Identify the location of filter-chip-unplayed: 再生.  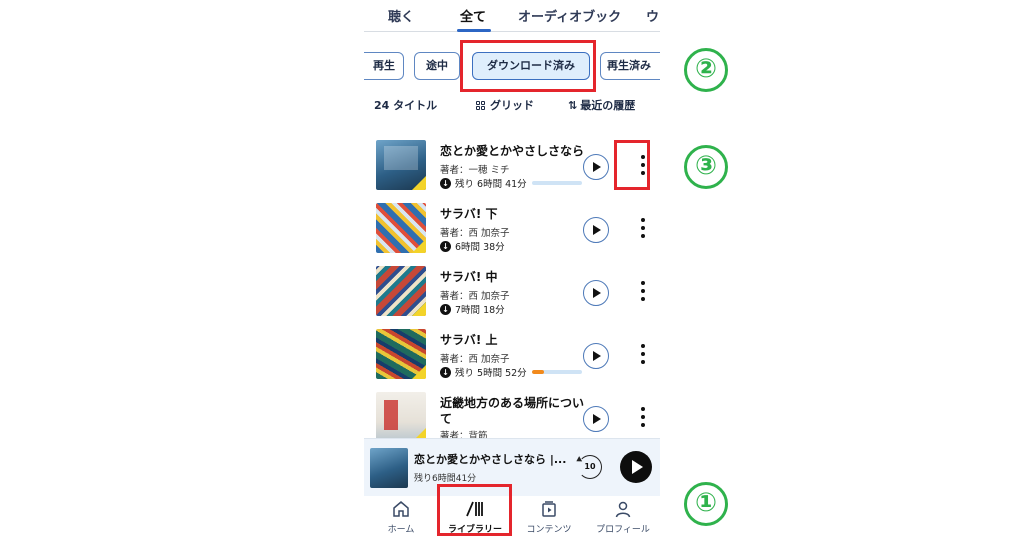
(384, 66).